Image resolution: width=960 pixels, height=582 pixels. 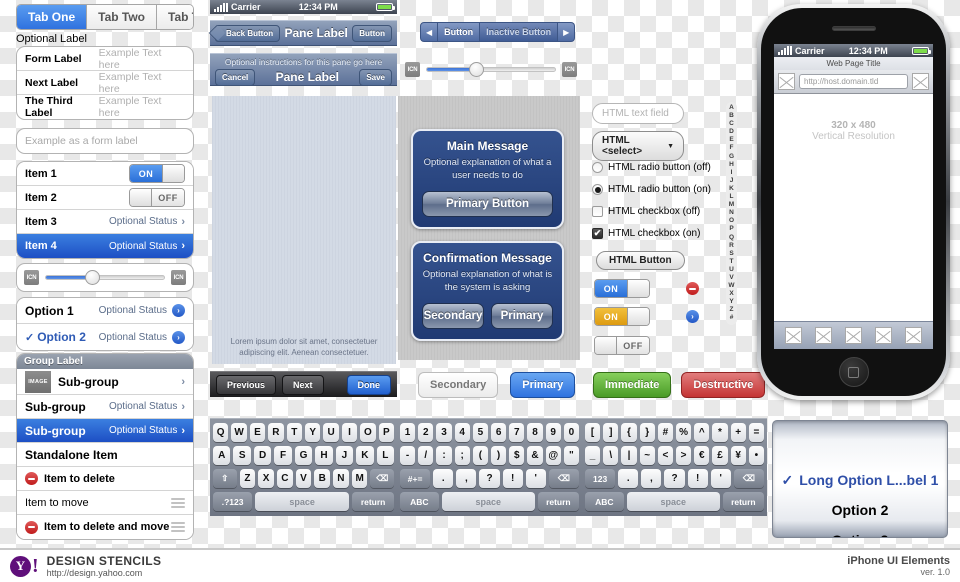 I want to click on reorder-handle-icon, so click(x=178, y=527).